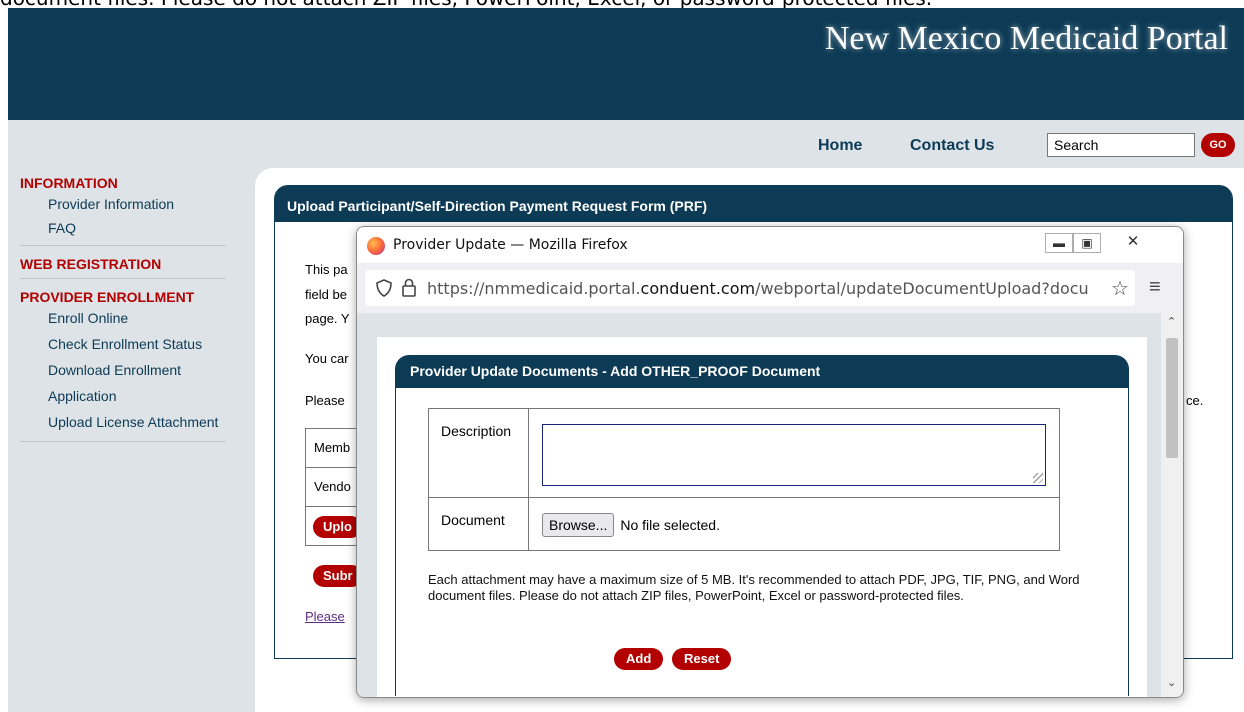  Describe the element at coordinates (639, 659) in the screenshot. I see `add-button: Add` at that location.